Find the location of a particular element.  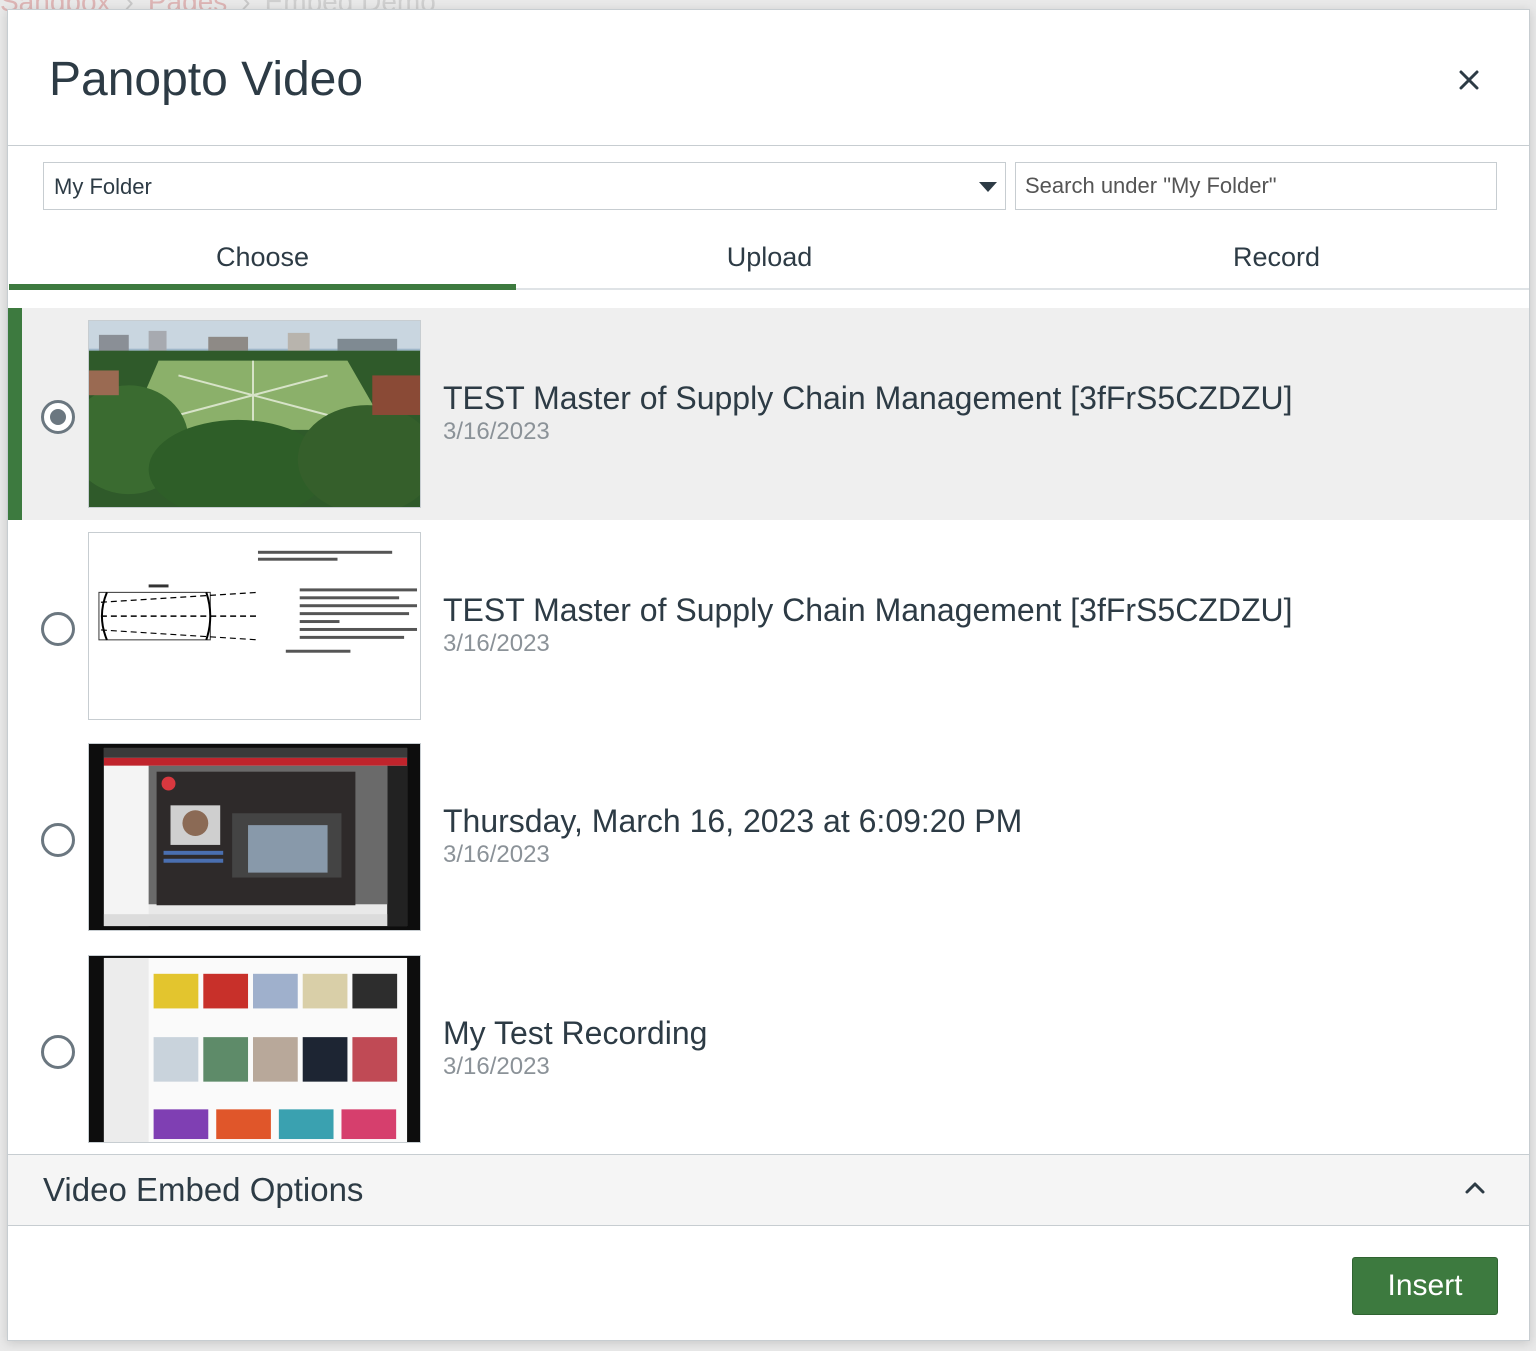

close-icon is located at coordinates (1469, 80).